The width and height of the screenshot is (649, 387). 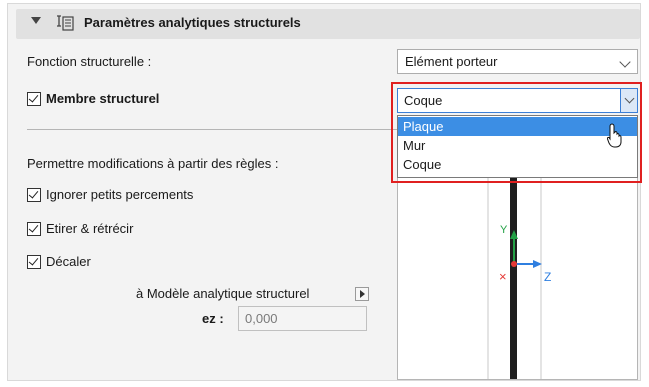 What do you see at coordinates (547, 277) in the screenshot?
I see `z-axis-label: Z` at bounding box center [547, 277].